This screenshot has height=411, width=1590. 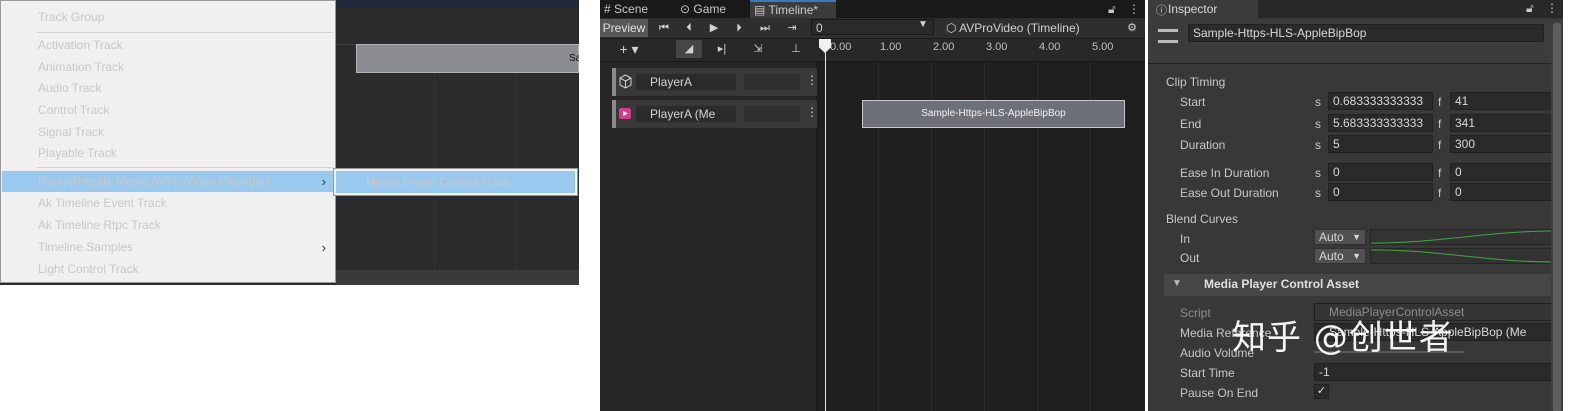 What do you see at coordinates (1168, 36) in the screenshot?
I see `clip-icon` at bounding box center [1168, 36].